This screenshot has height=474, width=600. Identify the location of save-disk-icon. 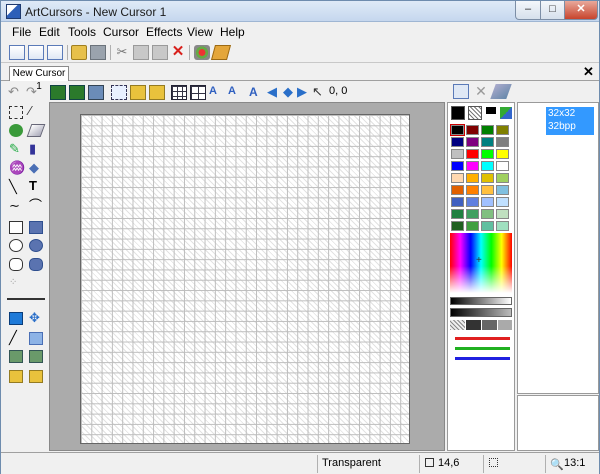
(98, 52).